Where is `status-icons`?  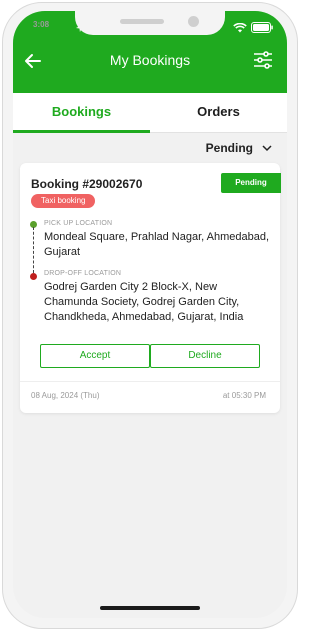
status-icons is located at coordinates (253, 27).